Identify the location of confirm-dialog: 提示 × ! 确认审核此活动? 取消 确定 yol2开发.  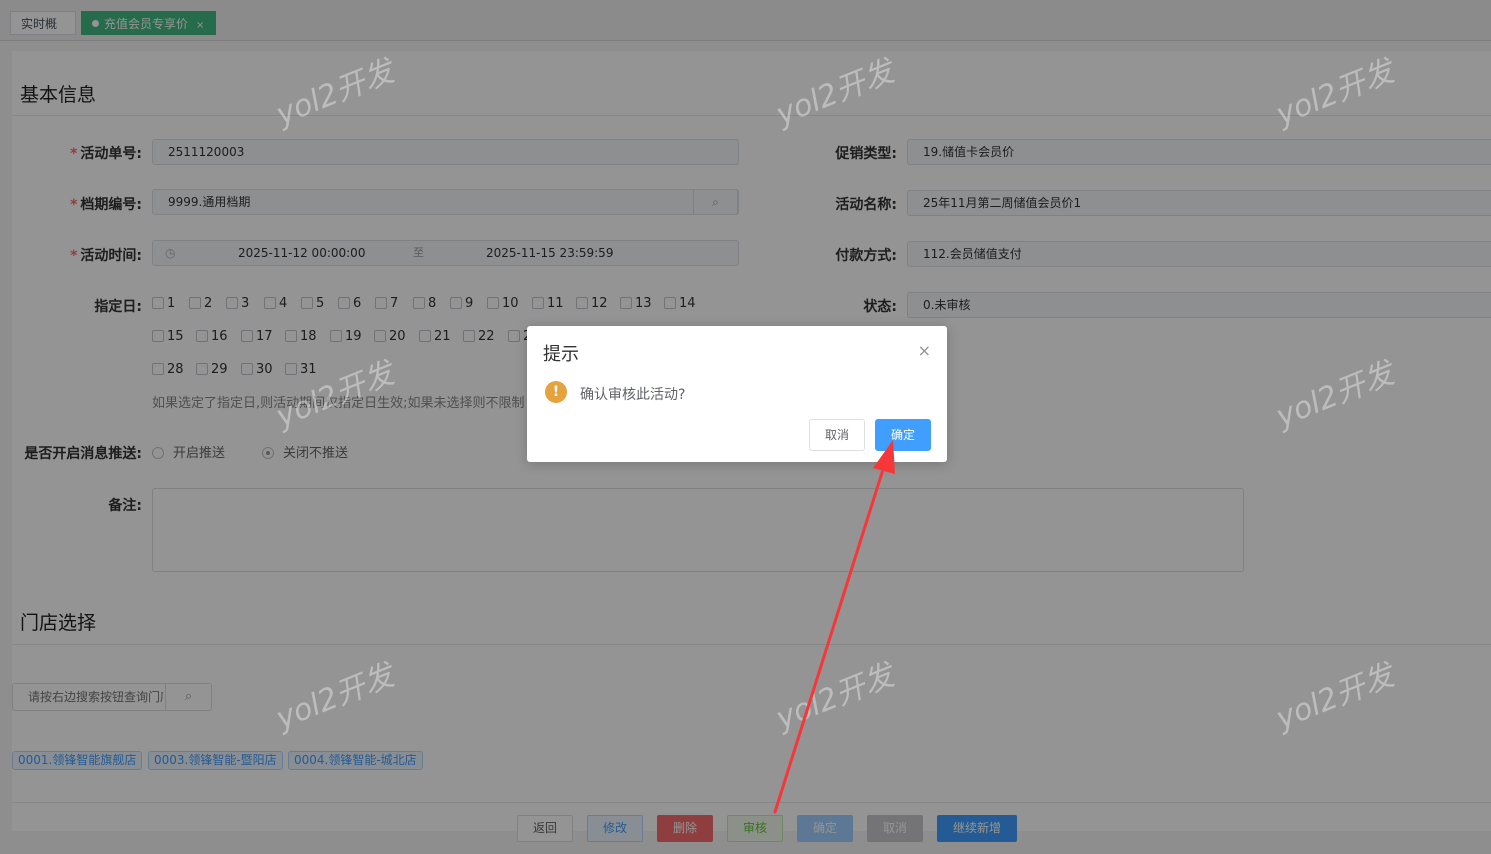
(737, 394).